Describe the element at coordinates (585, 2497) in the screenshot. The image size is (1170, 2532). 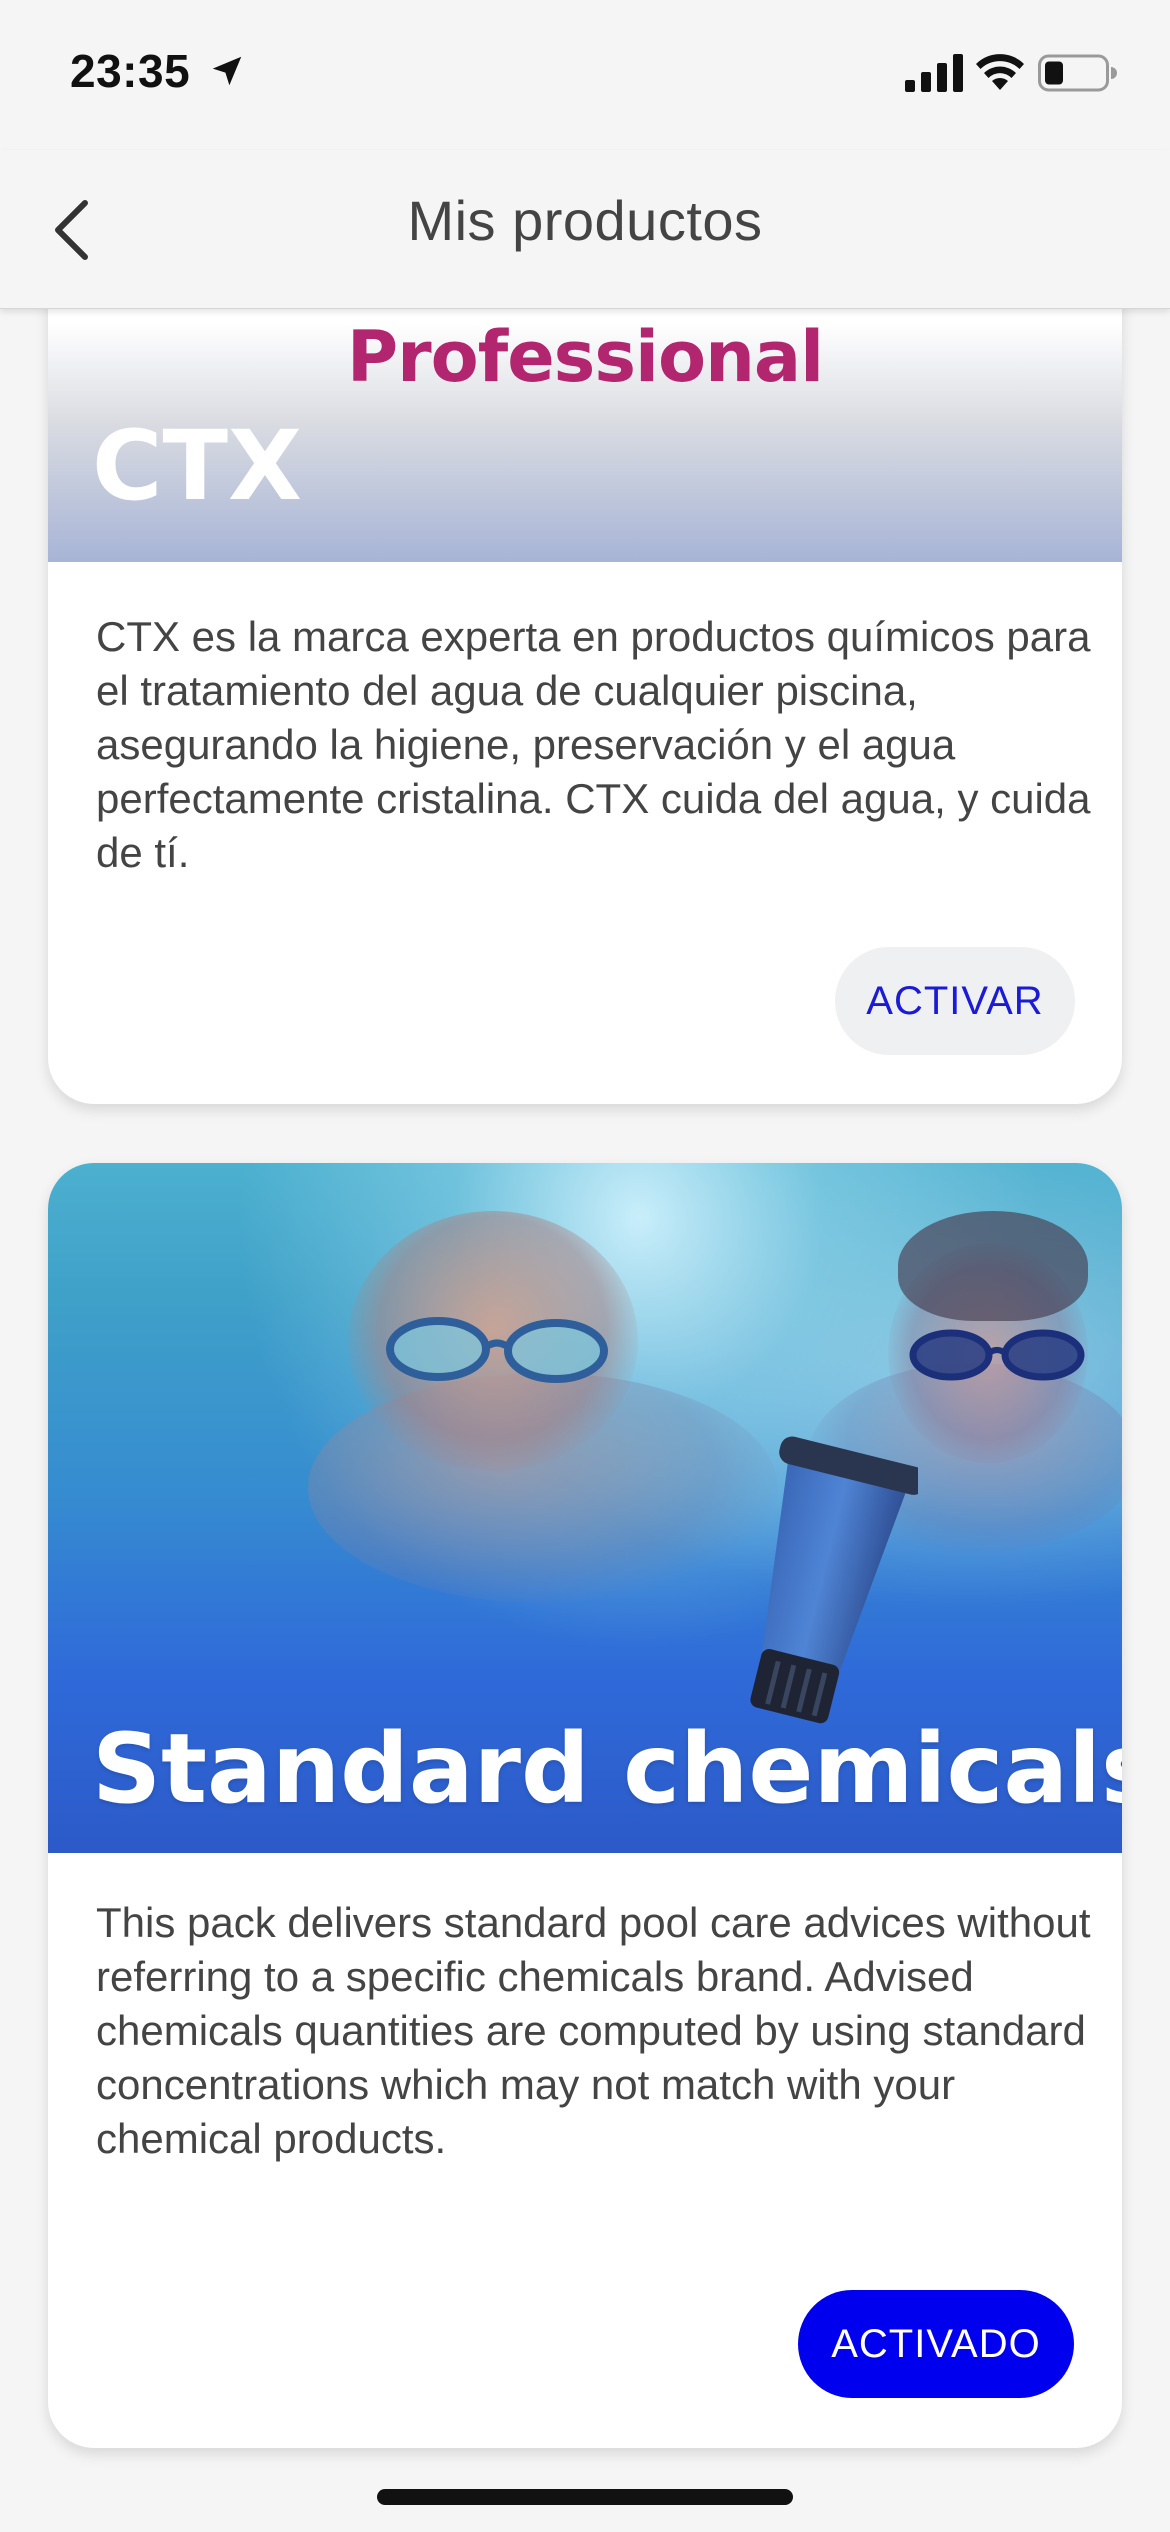
I see `home-indicator` at that location.